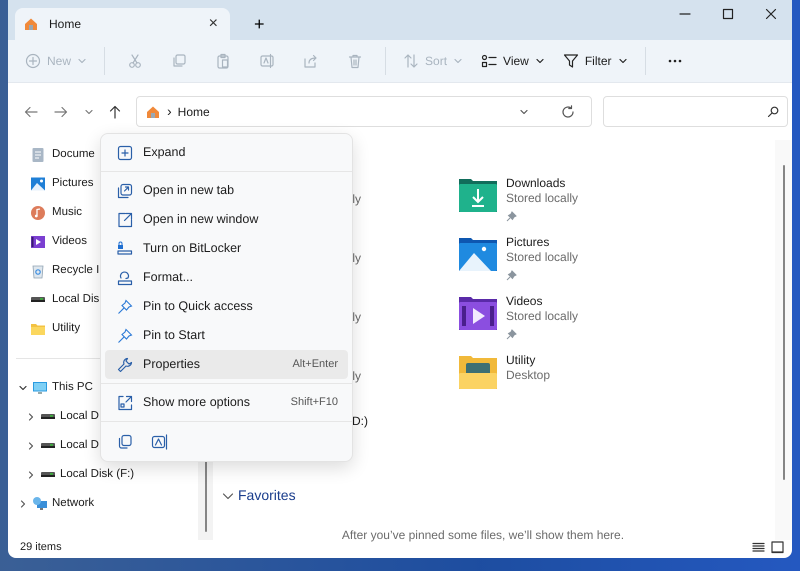  I want to click on folder-name: Downloads, so click(536, 183).